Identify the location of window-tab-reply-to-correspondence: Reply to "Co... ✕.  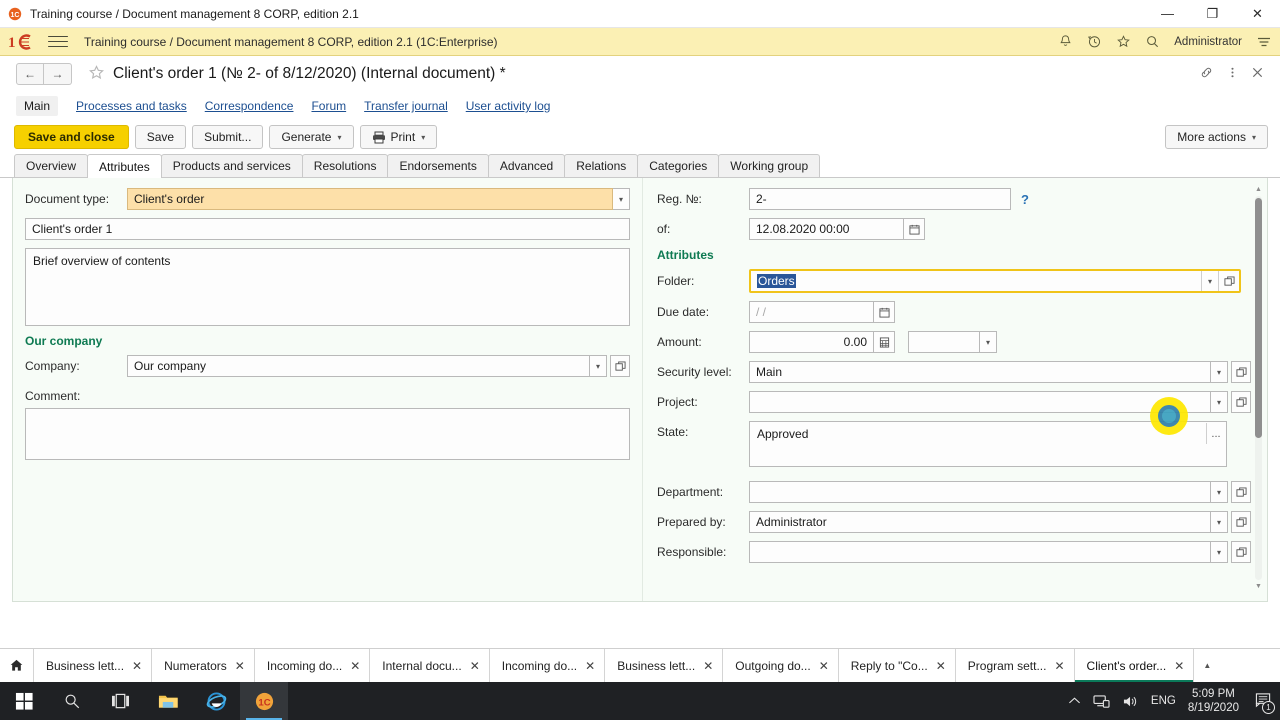
(897, 665).